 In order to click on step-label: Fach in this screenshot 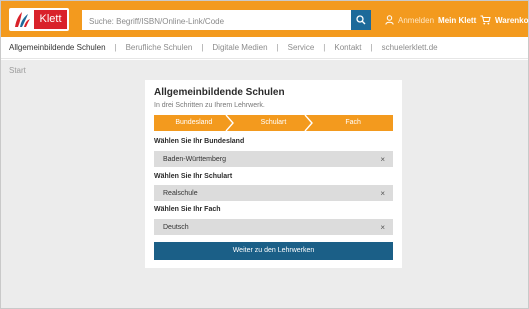, I will do `click(353, 122)`.